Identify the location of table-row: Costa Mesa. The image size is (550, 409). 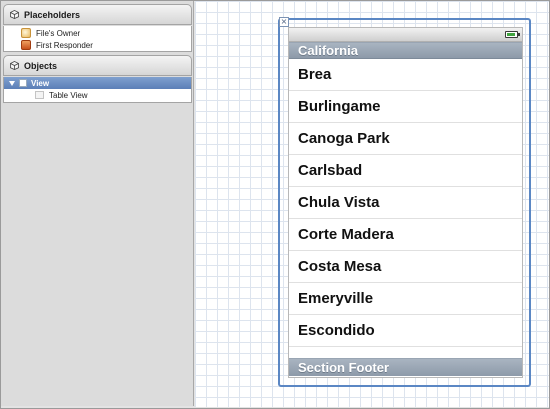
(405, 267).